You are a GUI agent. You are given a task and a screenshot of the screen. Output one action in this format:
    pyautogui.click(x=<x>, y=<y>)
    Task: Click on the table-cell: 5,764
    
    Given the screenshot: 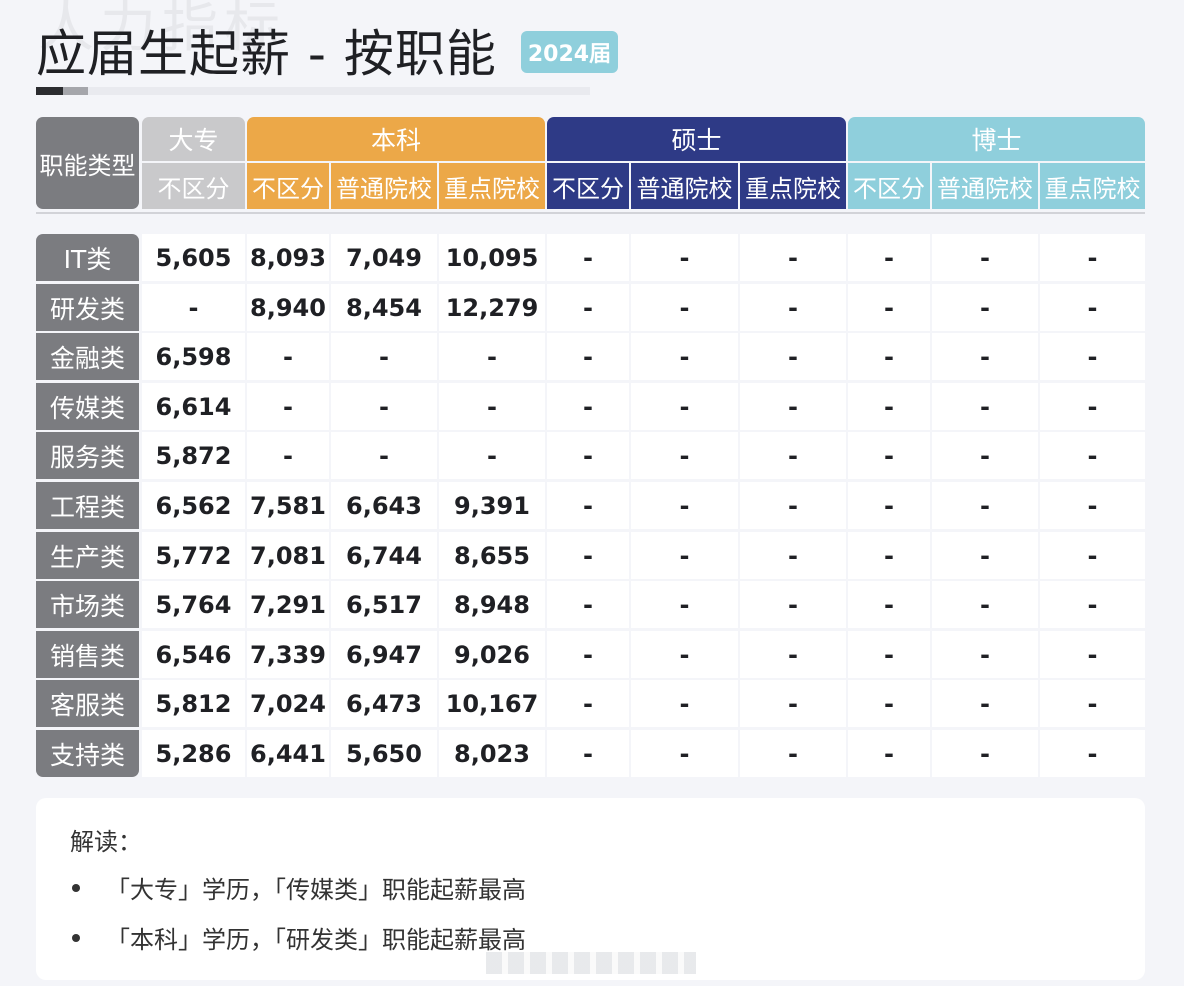 What is the action you would take?
    pyautogui.click(x=193, y=604)
    